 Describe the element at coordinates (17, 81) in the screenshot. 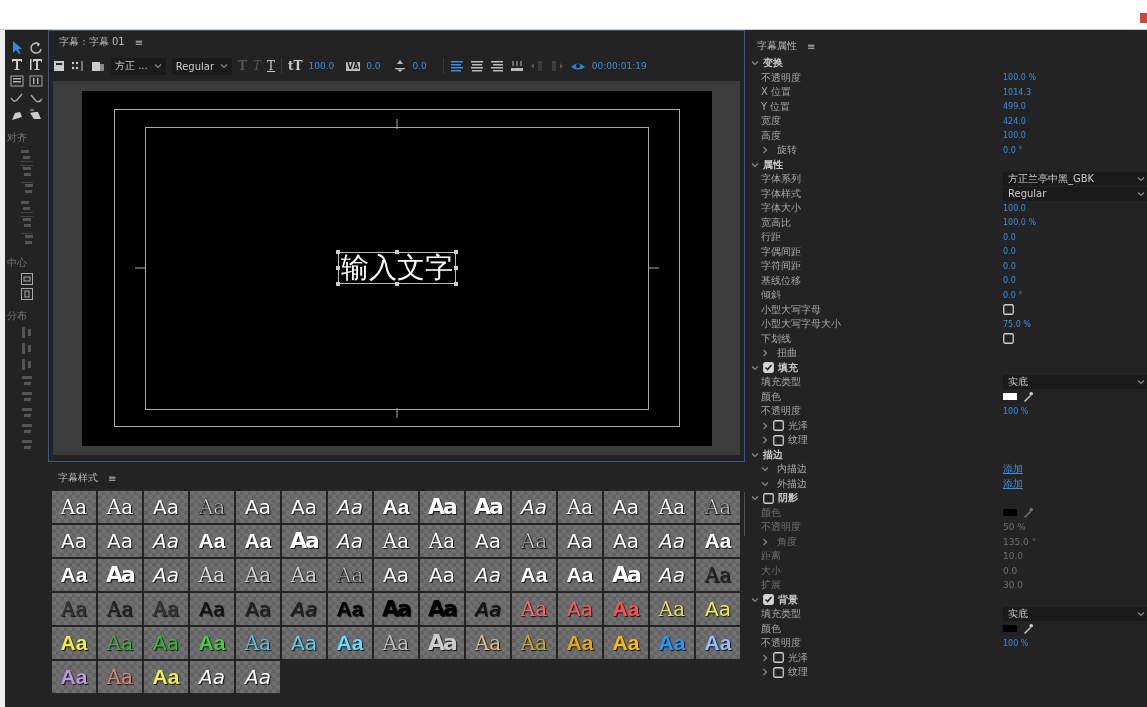

I see `area-type-icon` at that location.